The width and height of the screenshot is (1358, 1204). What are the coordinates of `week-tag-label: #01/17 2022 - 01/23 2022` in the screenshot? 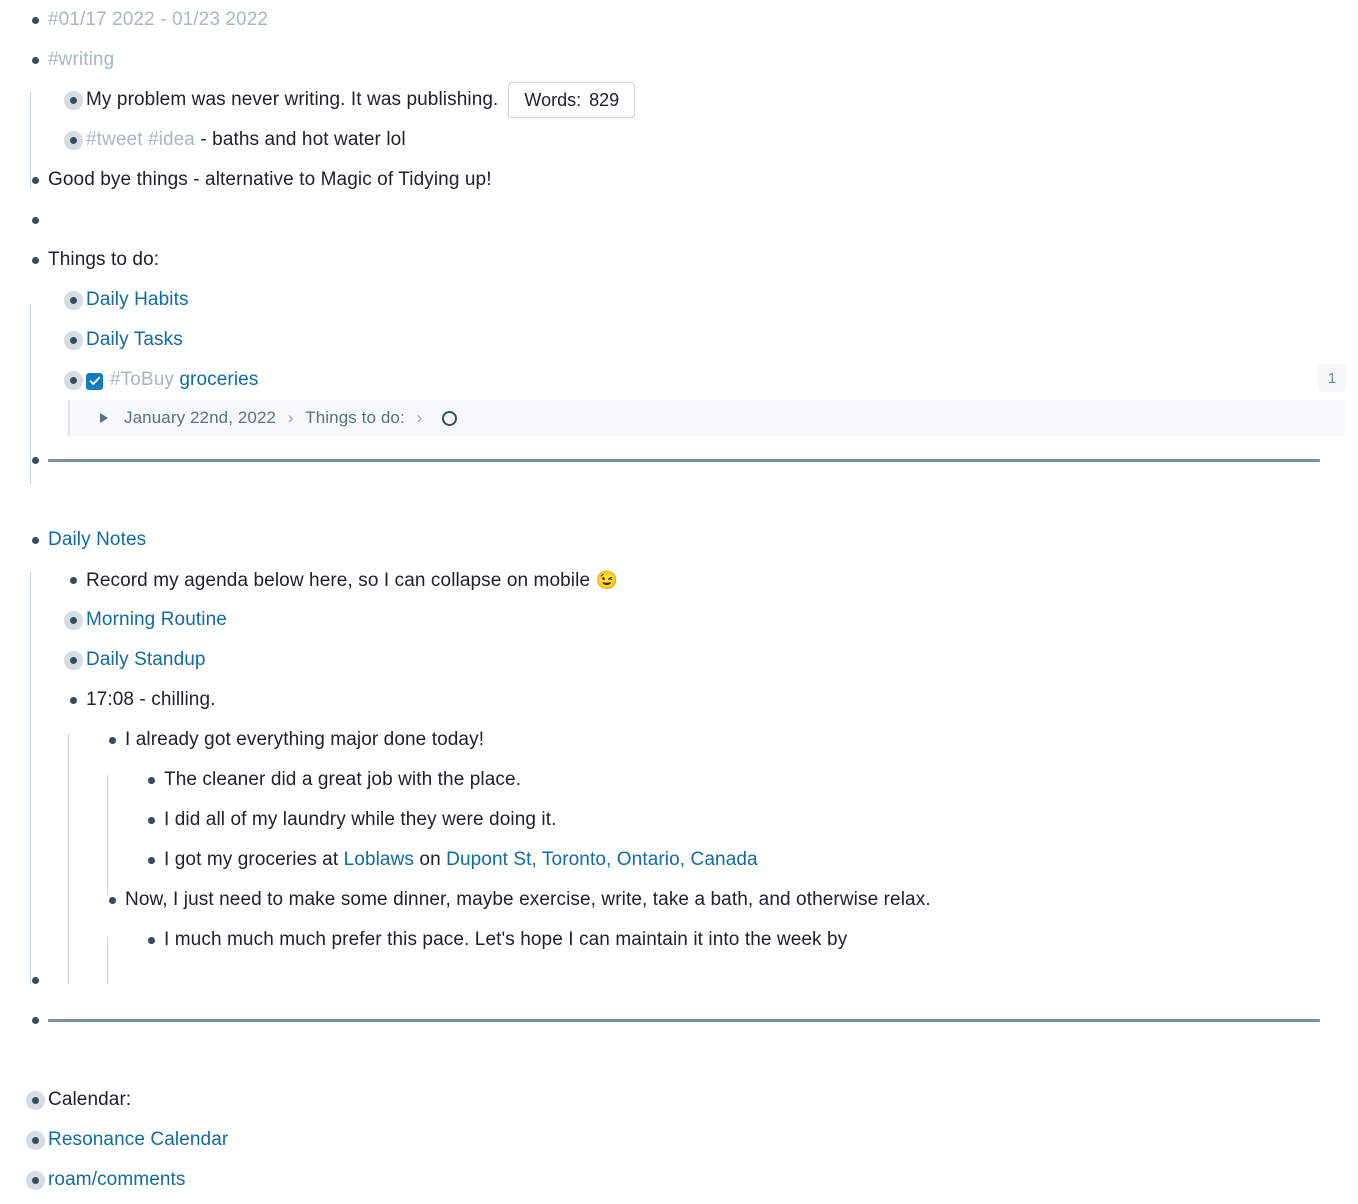 It's located at (158, 20).